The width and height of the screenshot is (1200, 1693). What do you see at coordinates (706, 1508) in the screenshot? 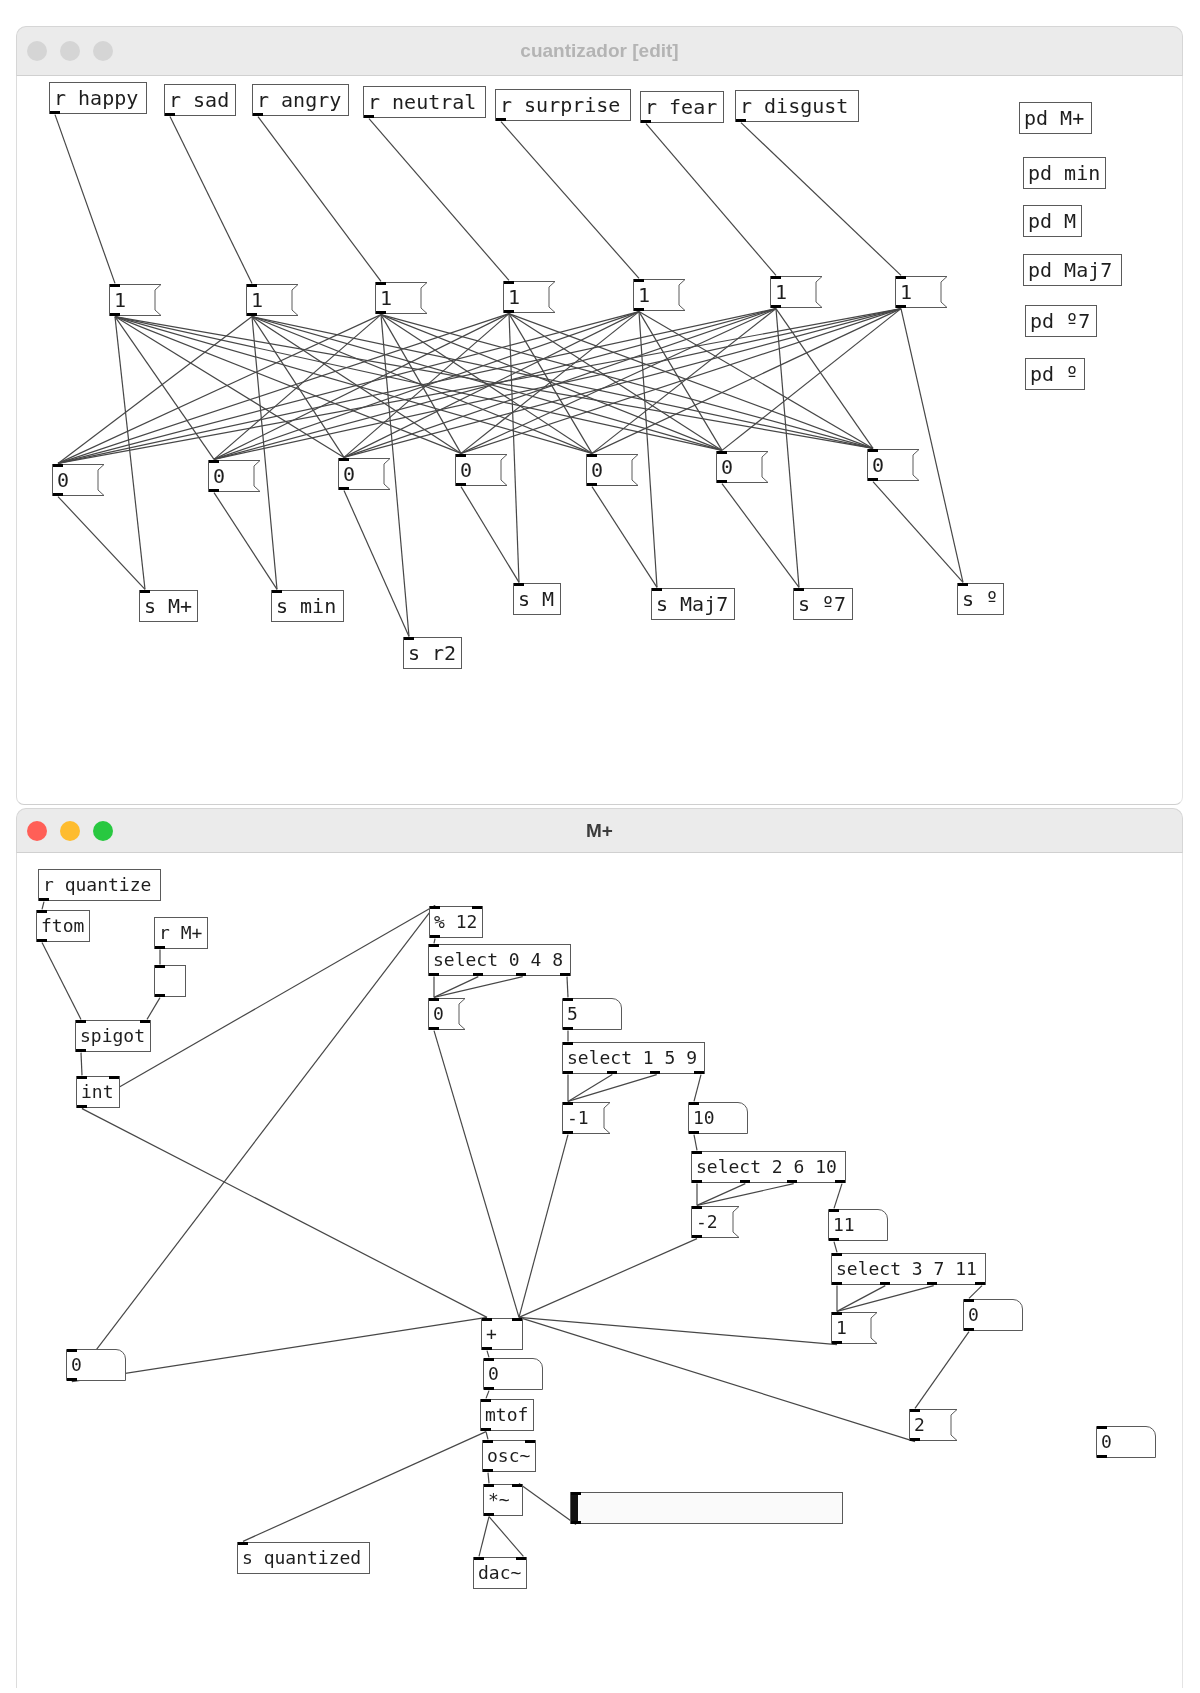
I see `slider-track` at bounding box center [706, 1508].